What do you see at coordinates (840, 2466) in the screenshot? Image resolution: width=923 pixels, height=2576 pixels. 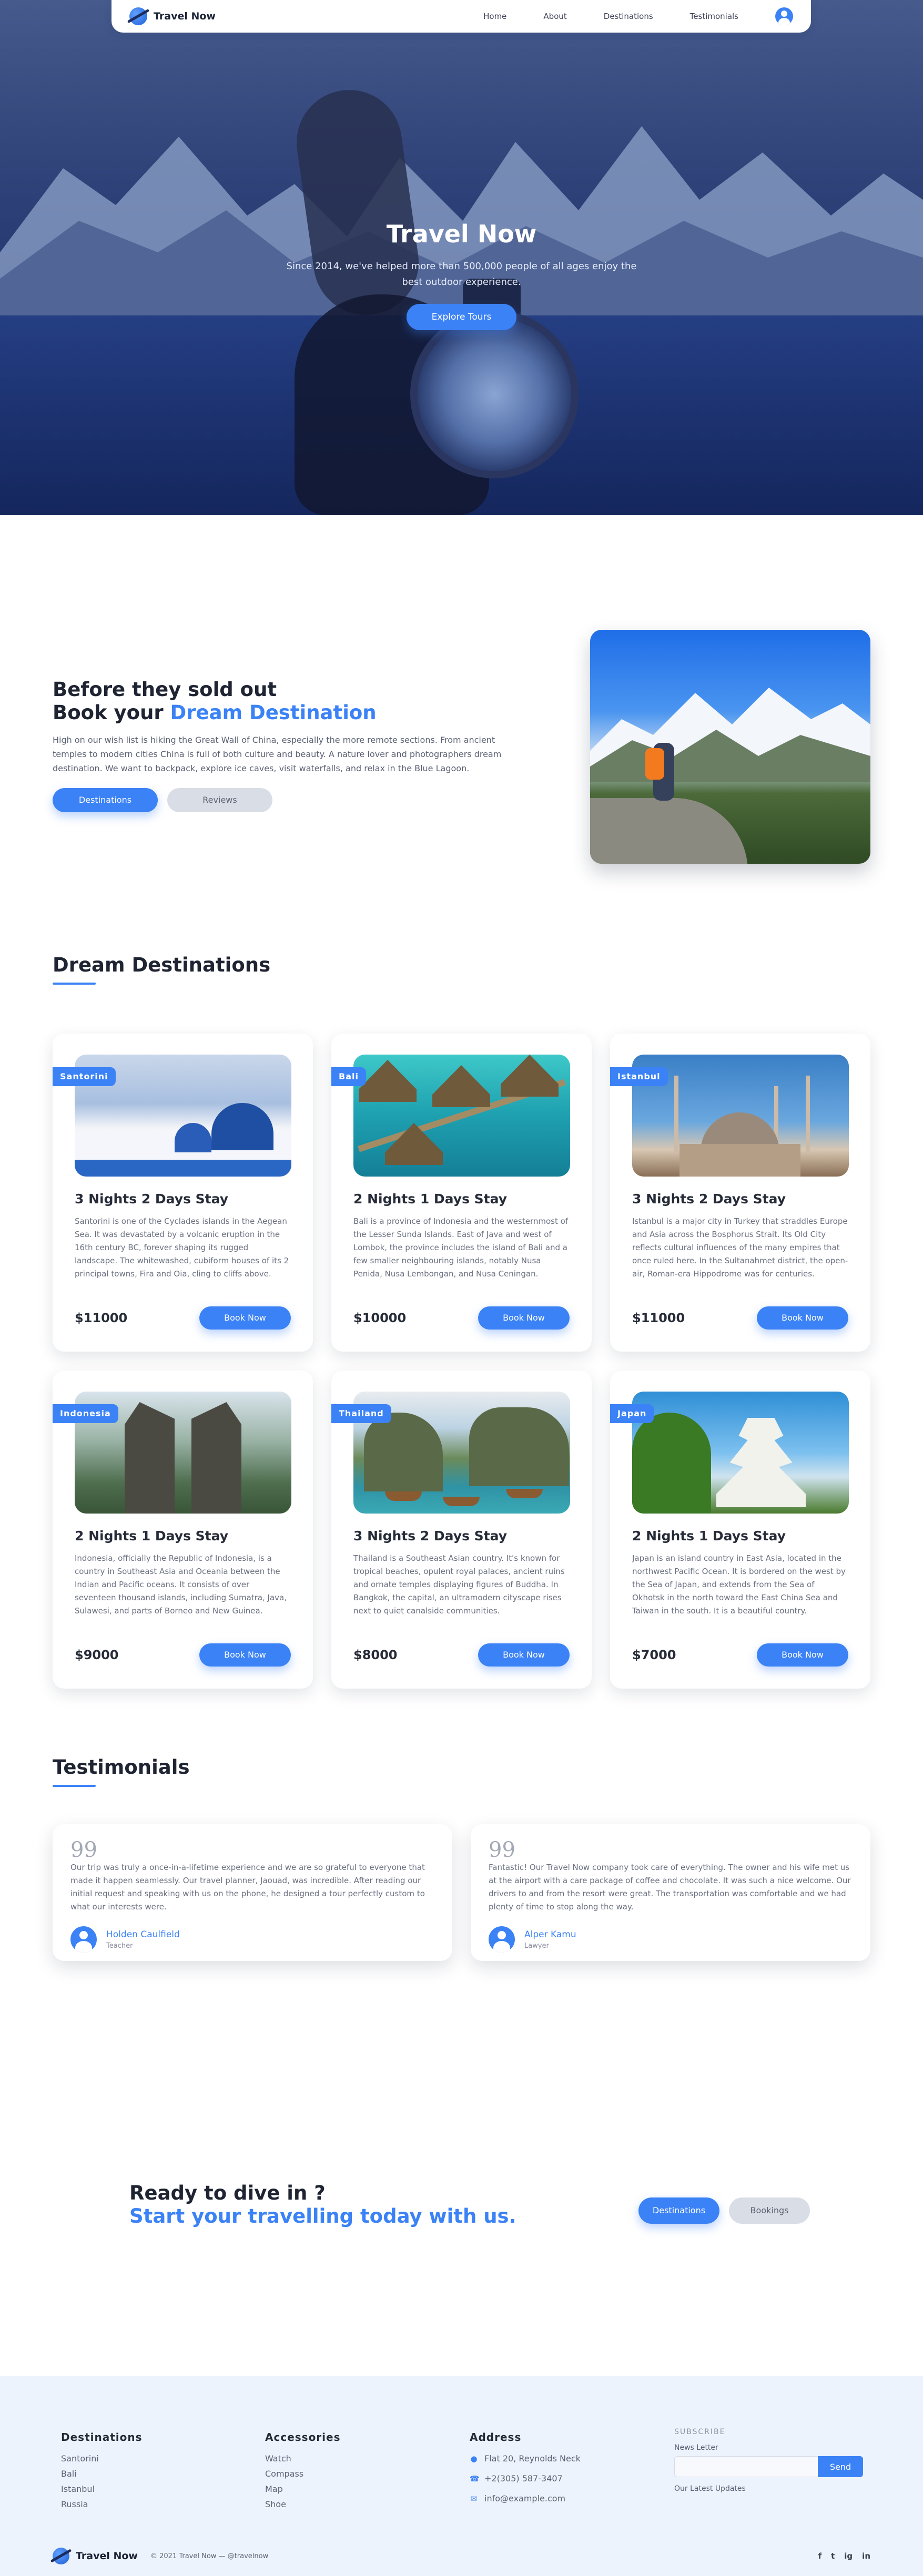 I see `send-button: Send` at bounding box center [840, 2466].